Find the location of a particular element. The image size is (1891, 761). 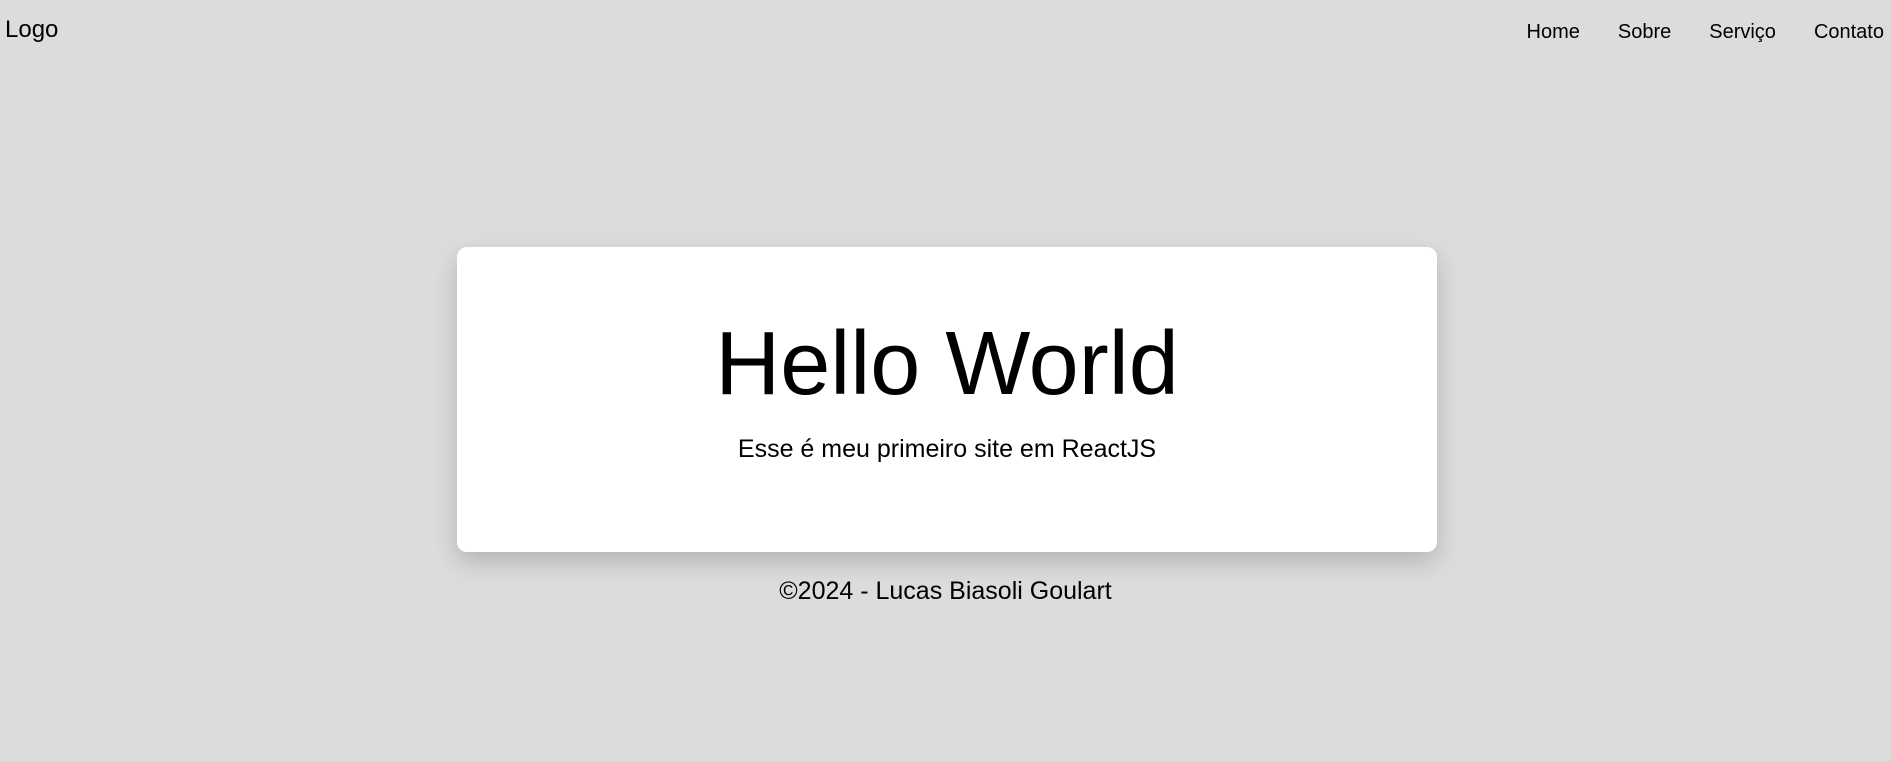

hero-title: Hello World is located at coordinates (947, 364).